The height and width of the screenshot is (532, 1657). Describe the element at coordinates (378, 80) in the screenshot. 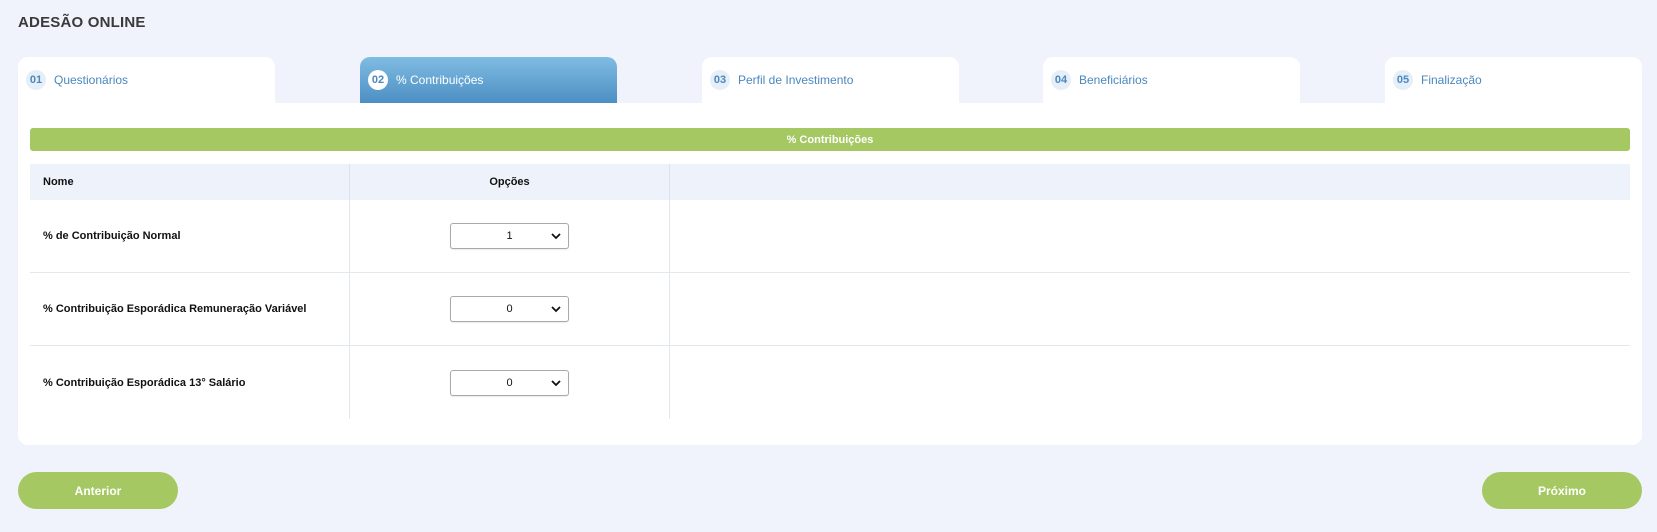

I see `step-number: 02` at that location.